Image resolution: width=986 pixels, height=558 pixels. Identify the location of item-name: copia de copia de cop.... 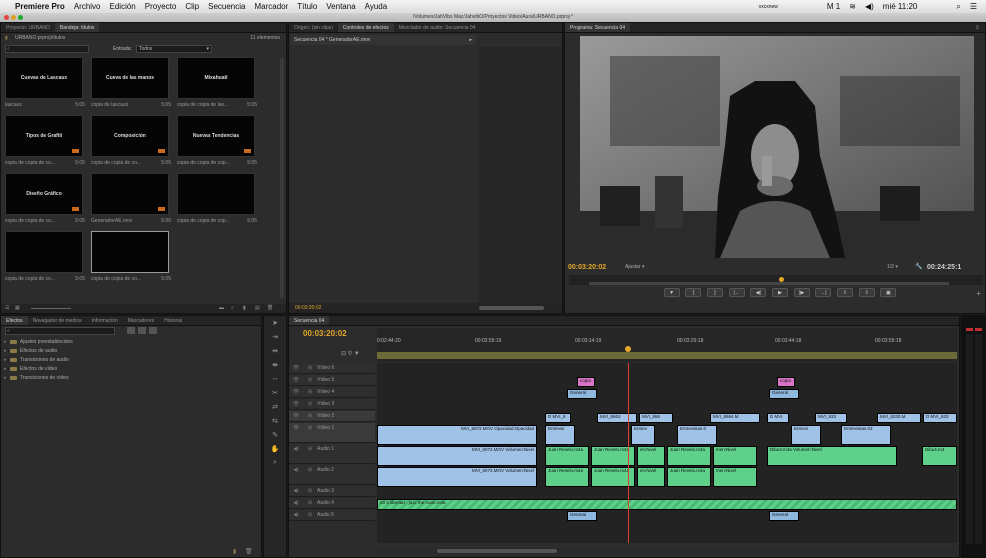
(203, 163).